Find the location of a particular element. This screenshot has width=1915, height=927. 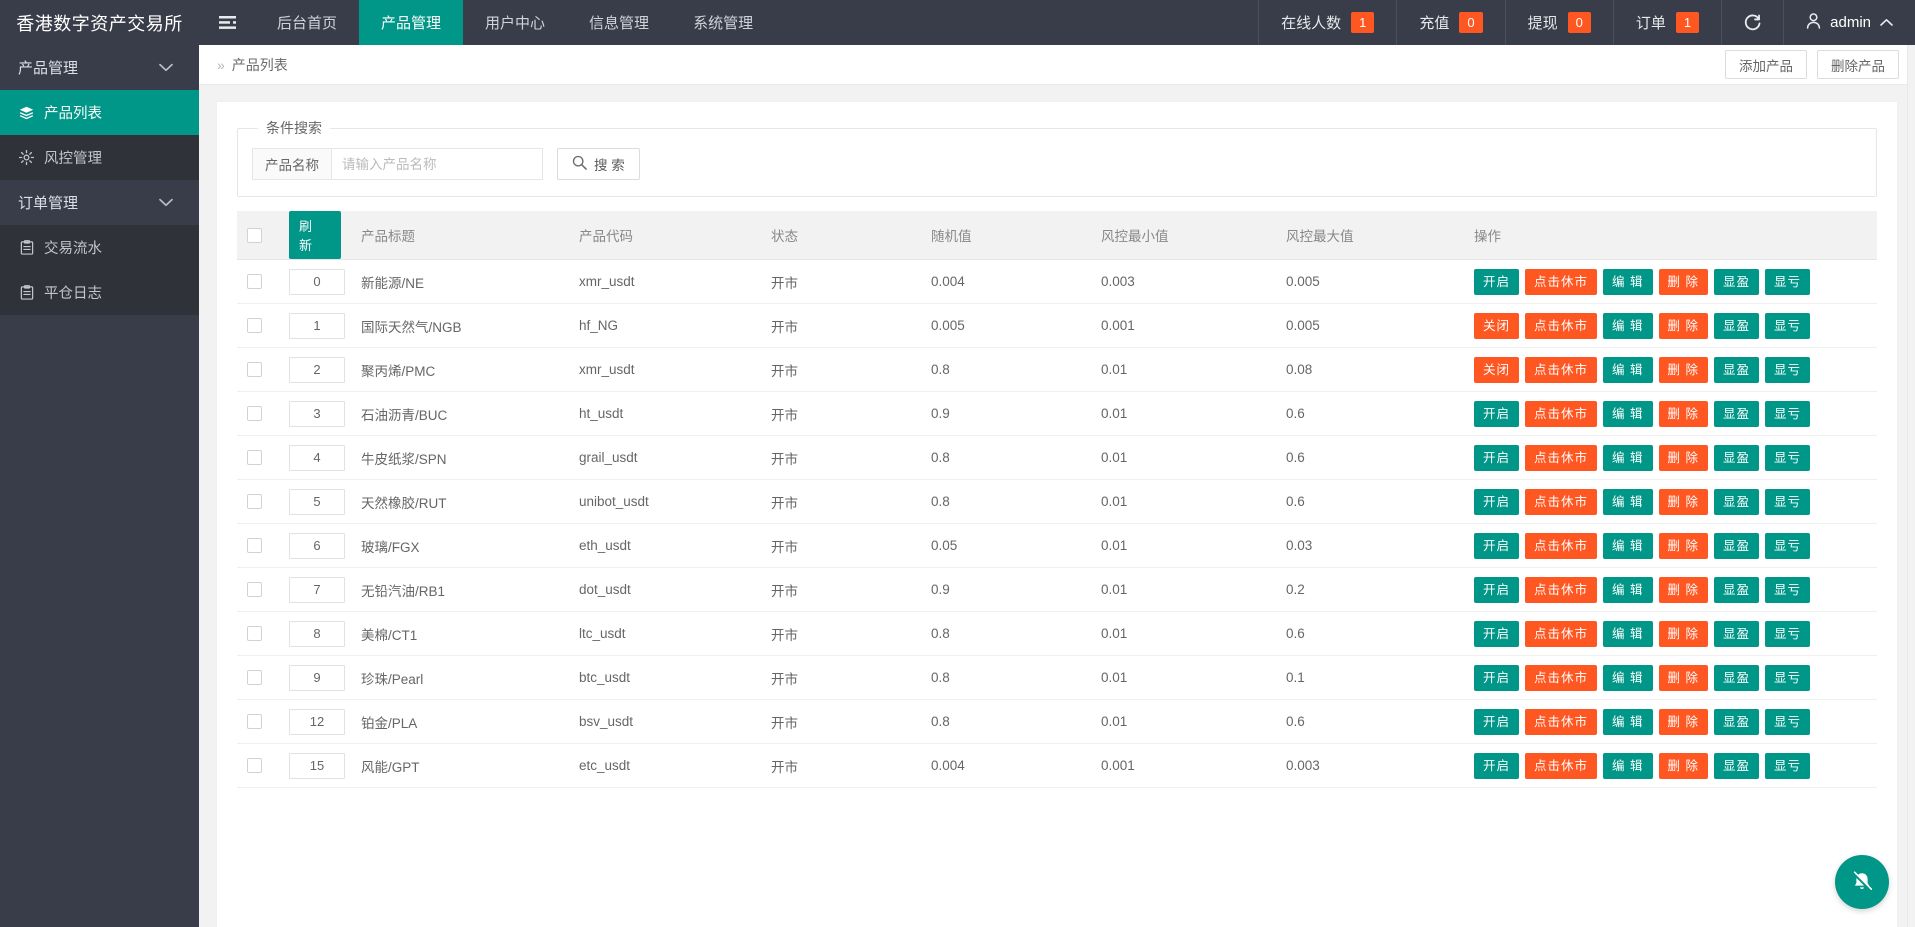

stat-orders: 订单 1 is located at coordinates (1666, 22).